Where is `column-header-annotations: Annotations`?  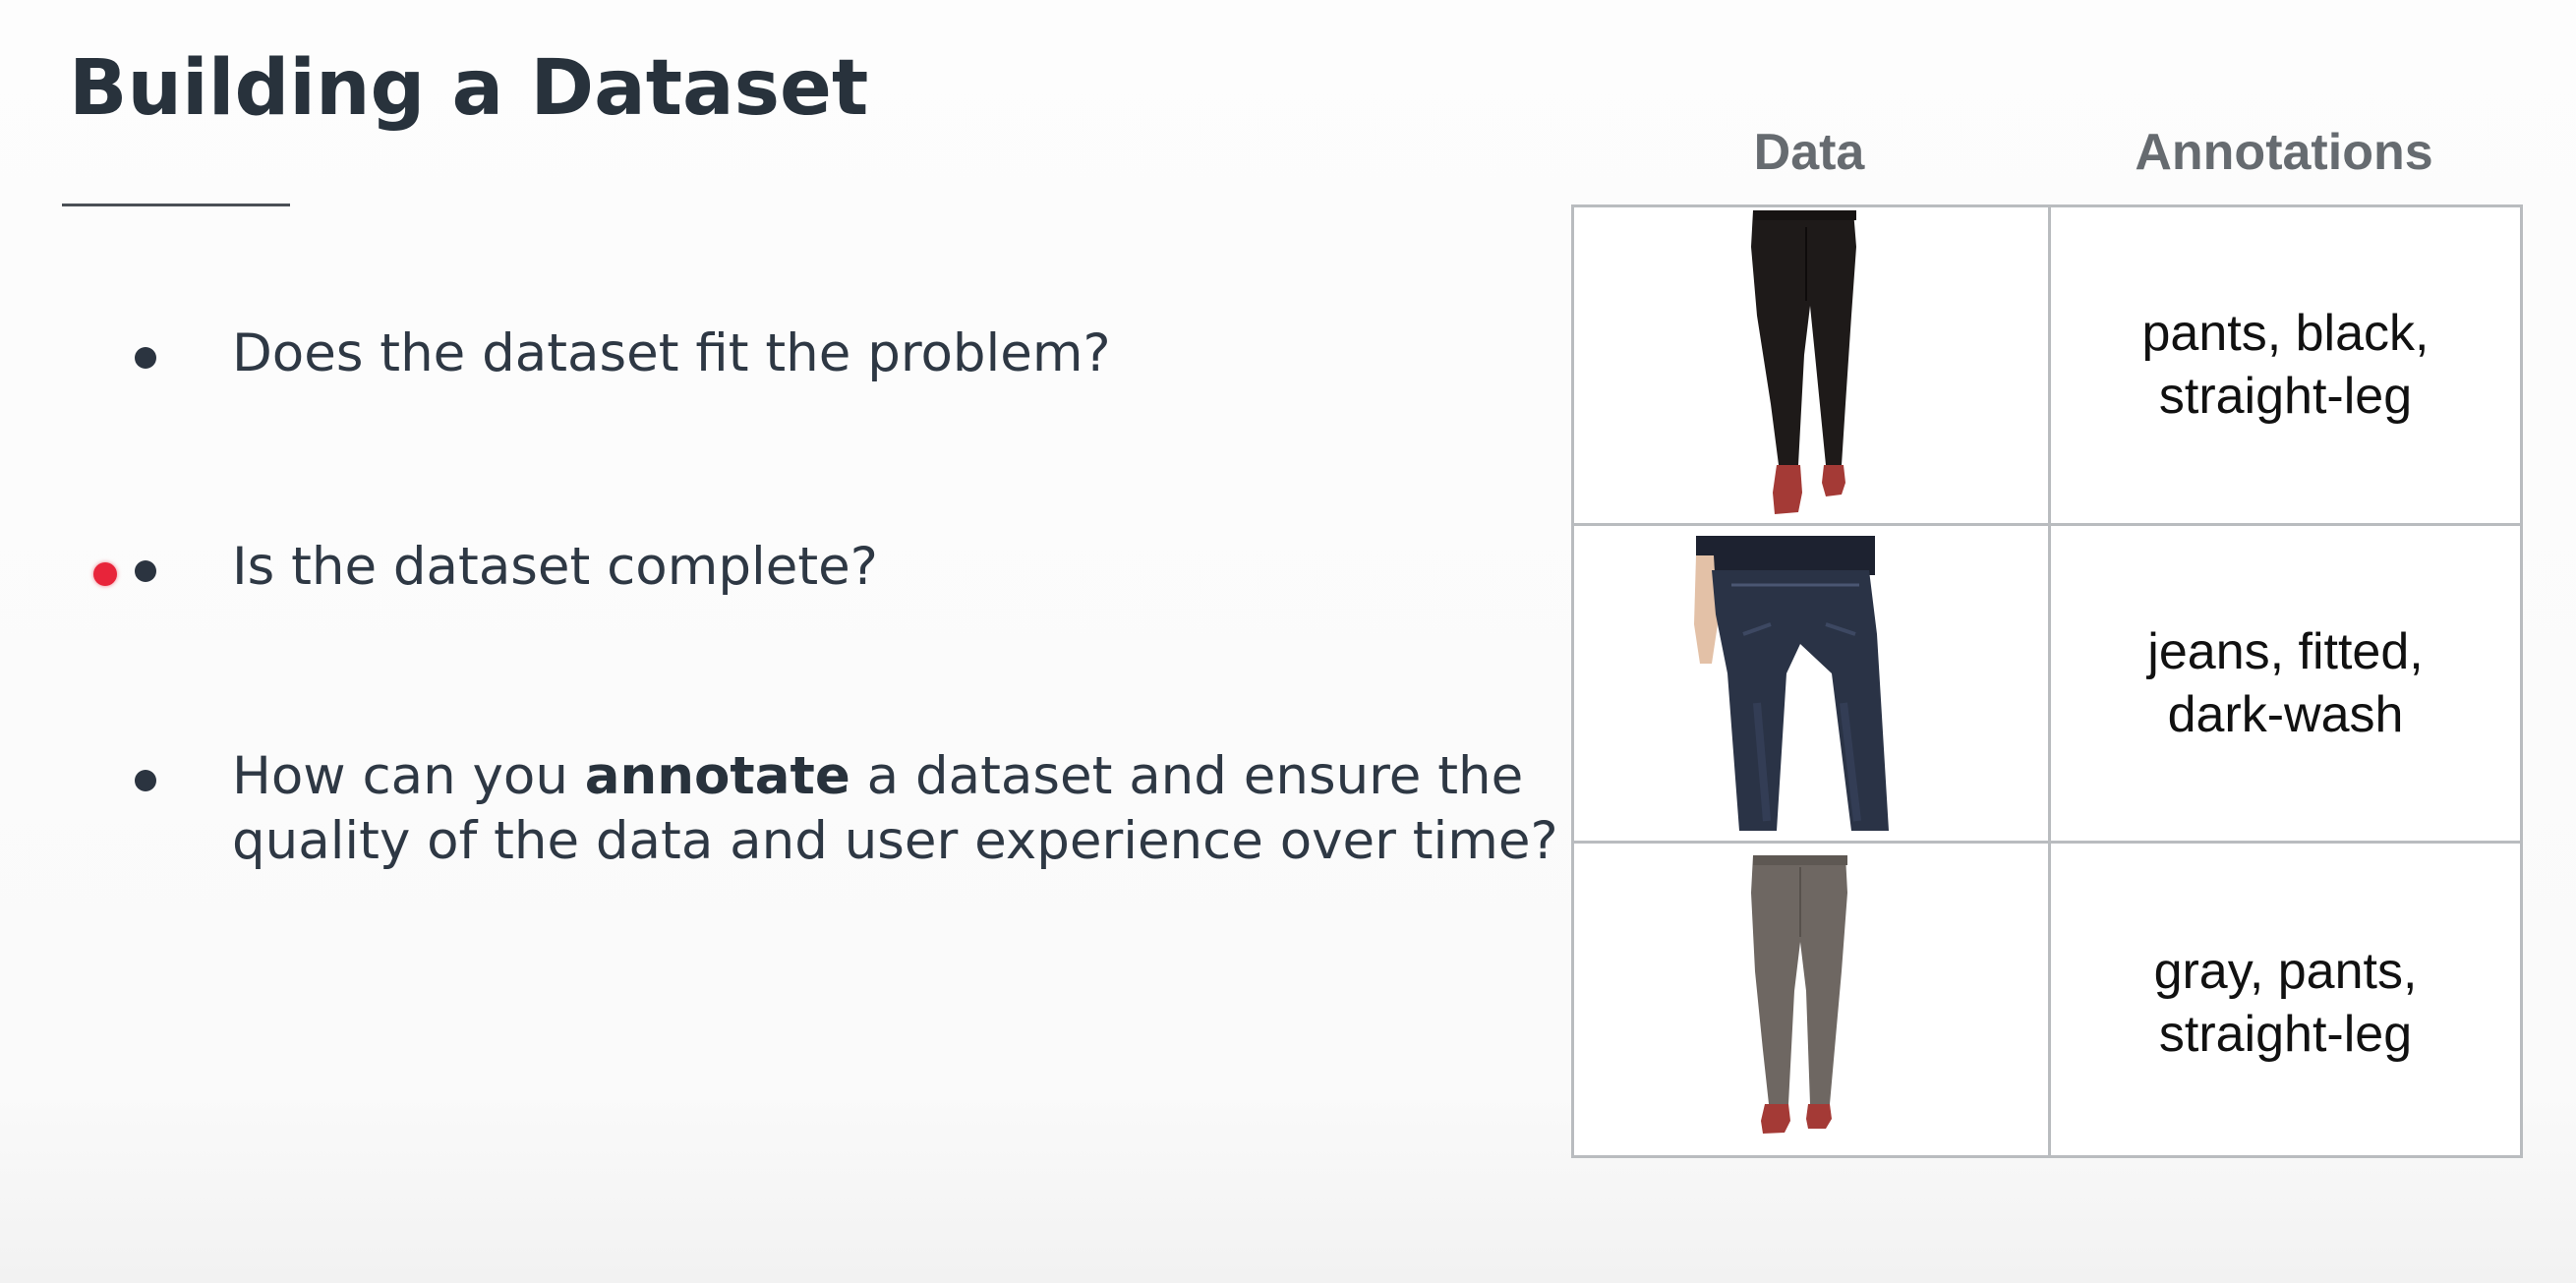
column-header-annotations: Annotations is located at coordinates (2284, 152).